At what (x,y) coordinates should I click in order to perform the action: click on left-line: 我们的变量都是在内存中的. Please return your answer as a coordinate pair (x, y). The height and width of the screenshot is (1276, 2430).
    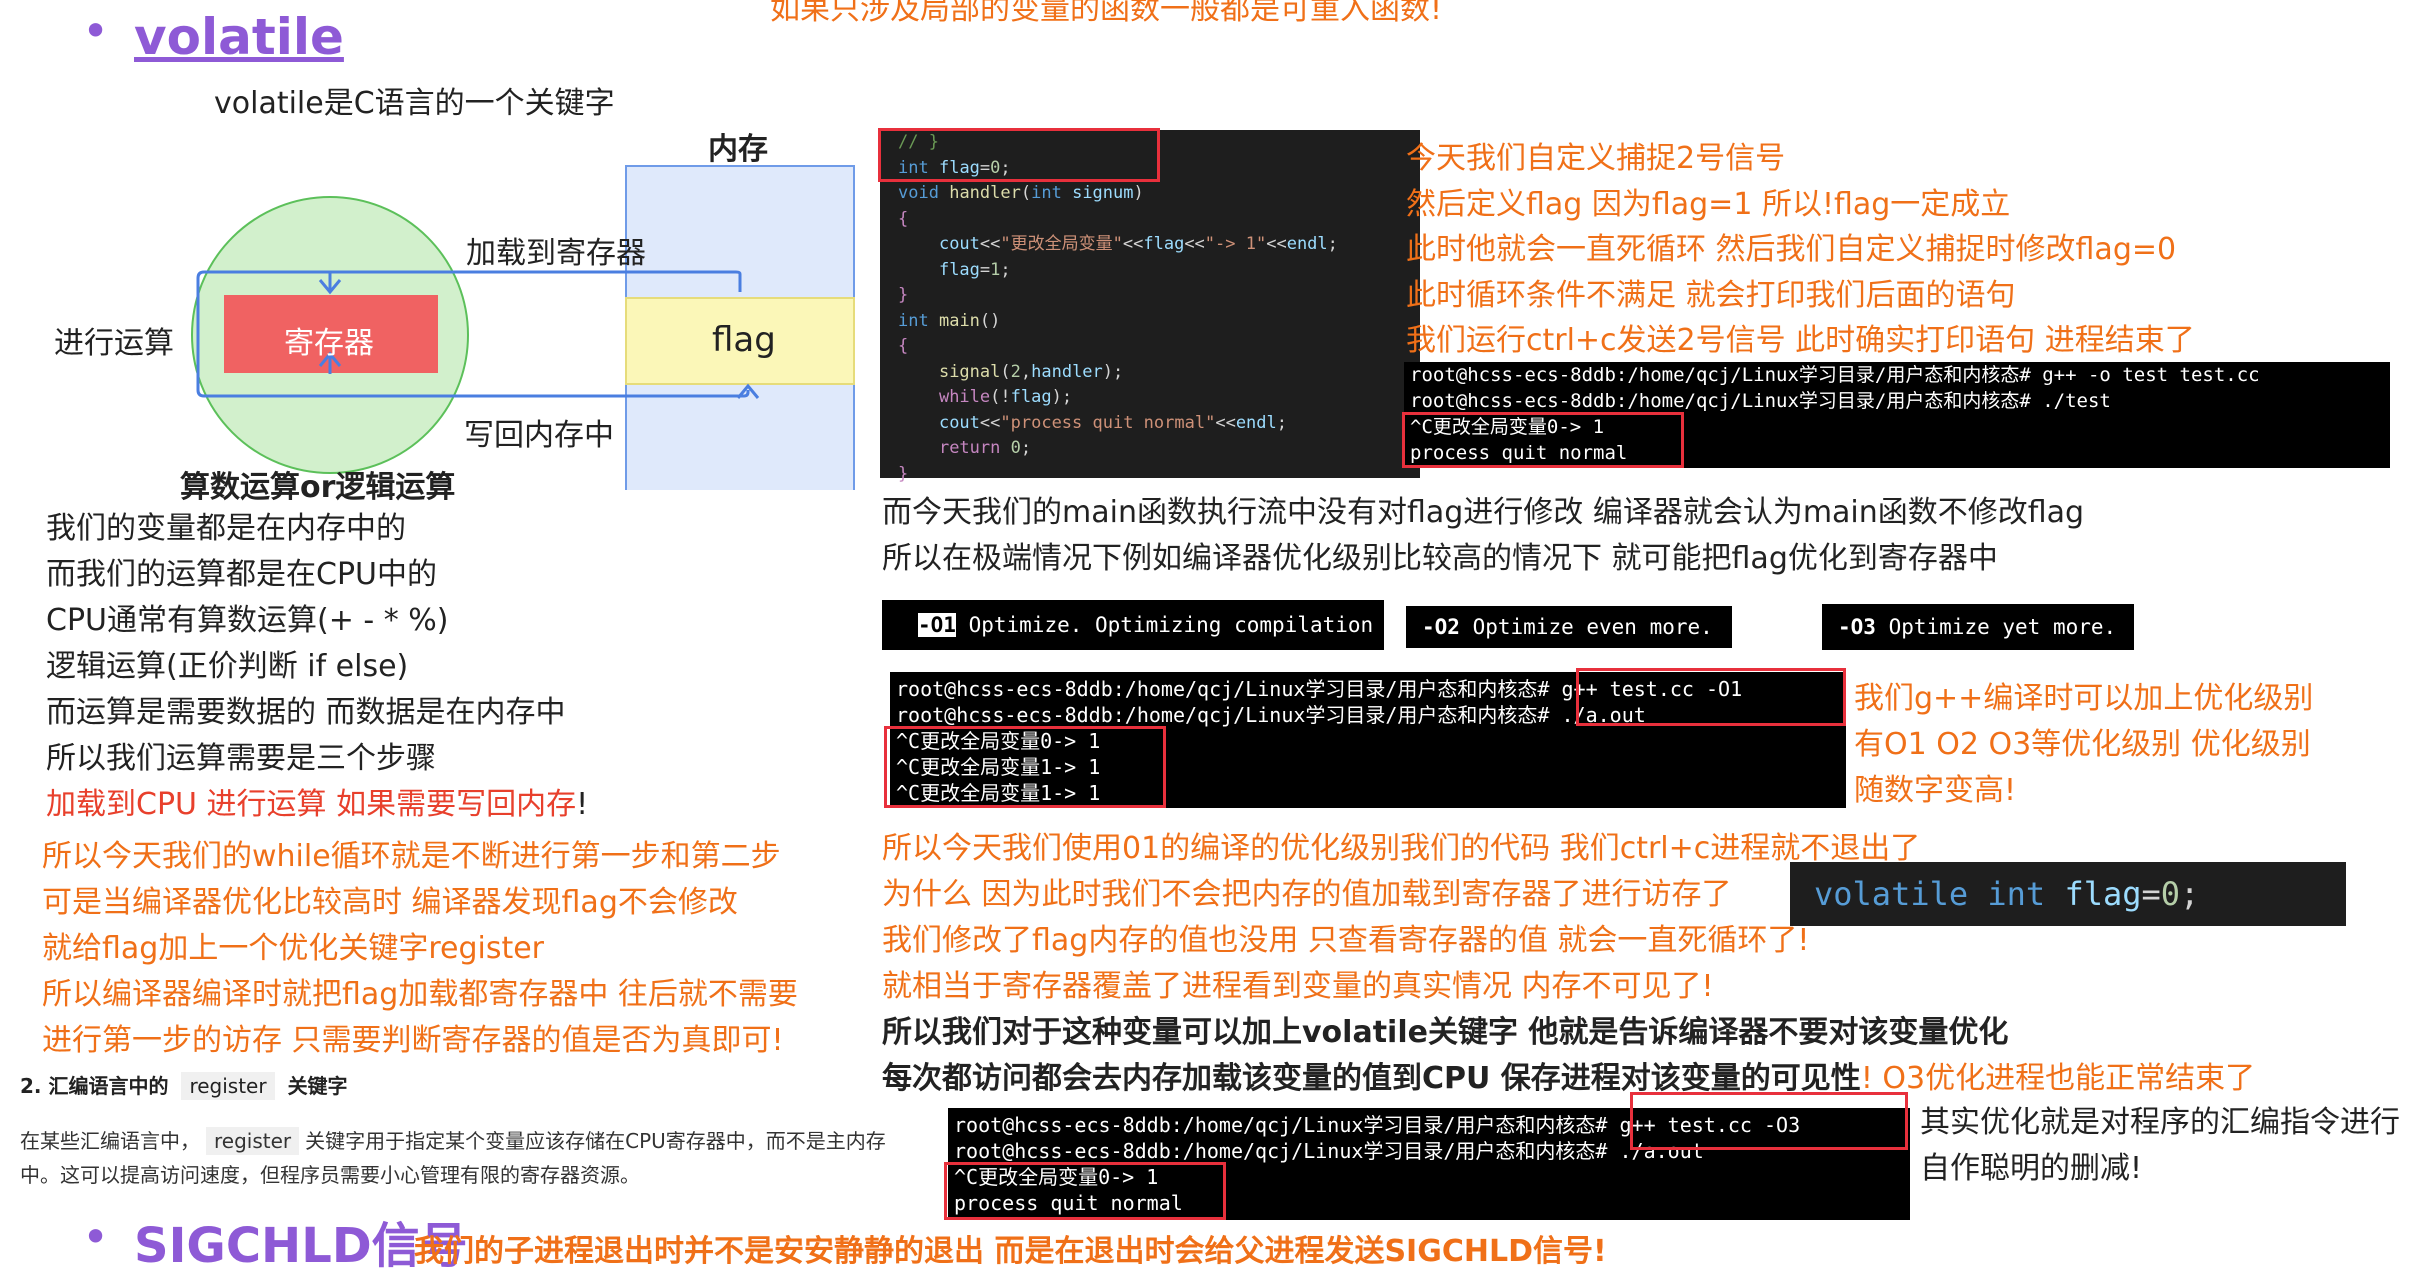
    Looking at the image, I should click on (226, 528).